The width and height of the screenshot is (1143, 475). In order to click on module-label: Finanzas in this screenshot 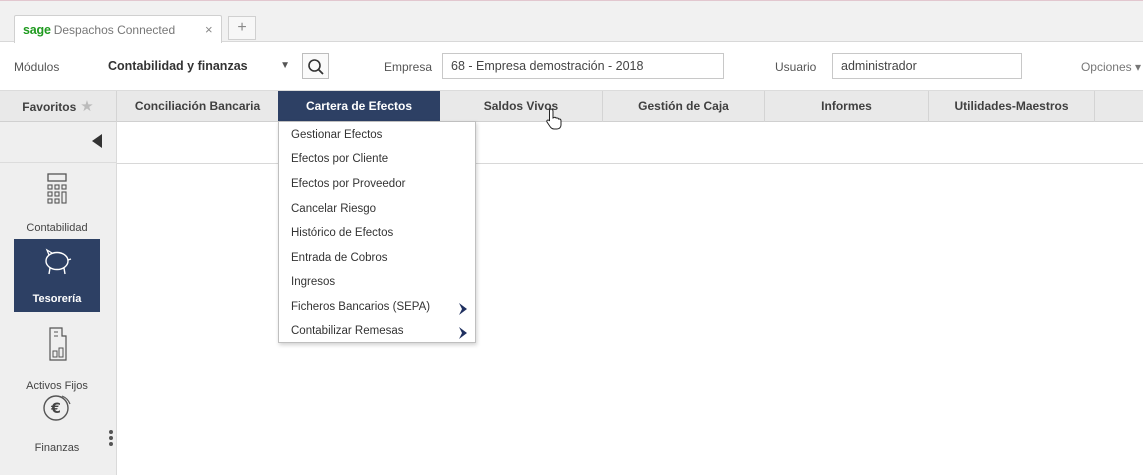, I will do `click(57, 448)`.